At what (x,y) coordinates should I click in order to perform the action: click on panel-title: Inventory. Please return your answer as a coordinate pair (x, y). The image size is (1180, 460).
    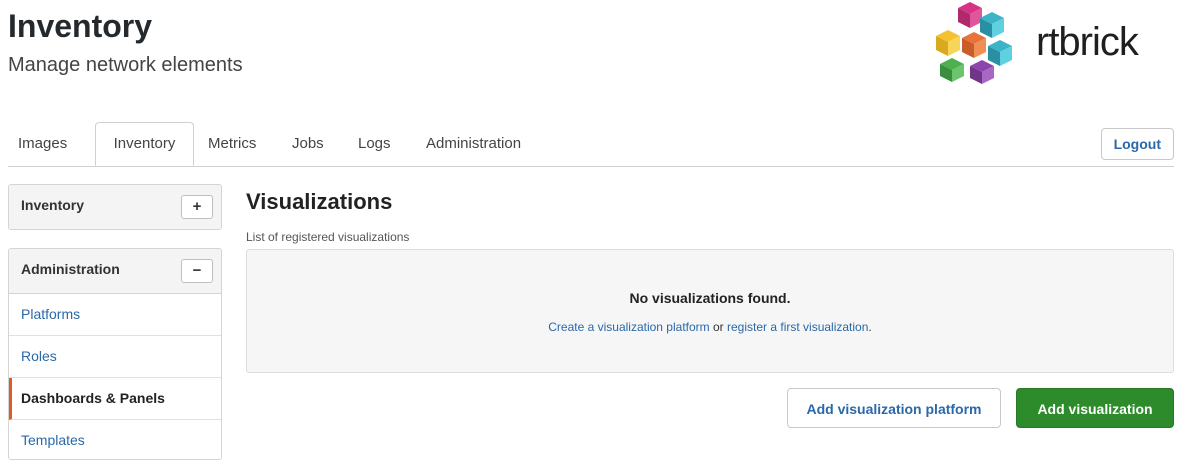
    Looking at the image, I should click on (53, 205).